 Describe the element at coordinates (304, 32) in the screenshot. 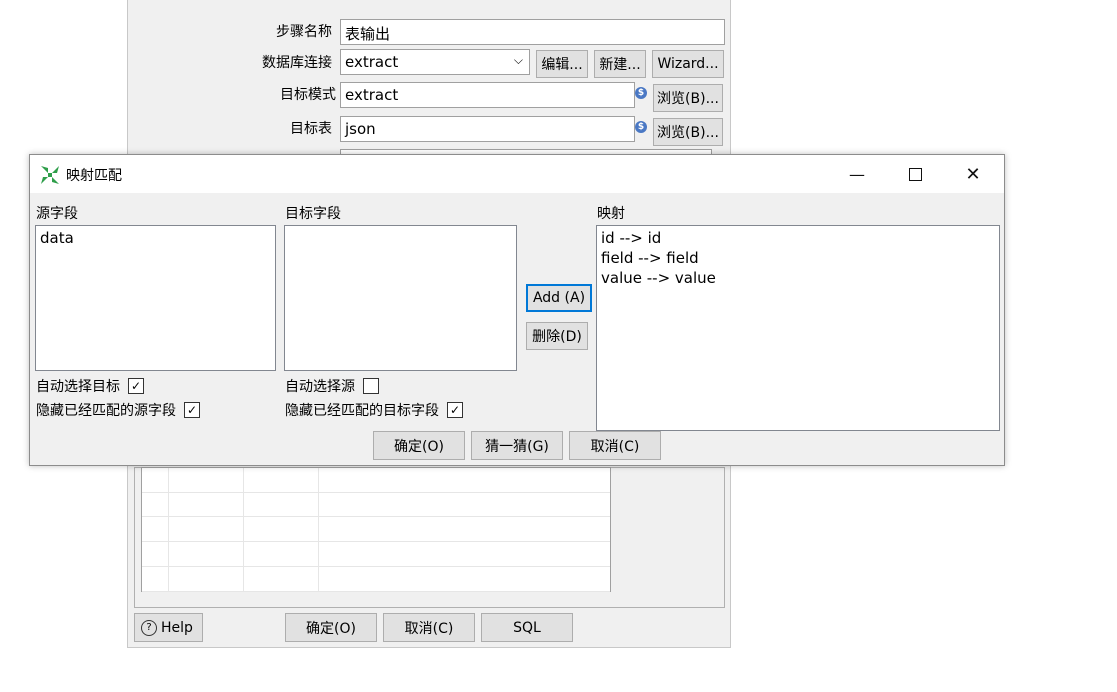

I see `step-name-label: 步骤名称` at that location.